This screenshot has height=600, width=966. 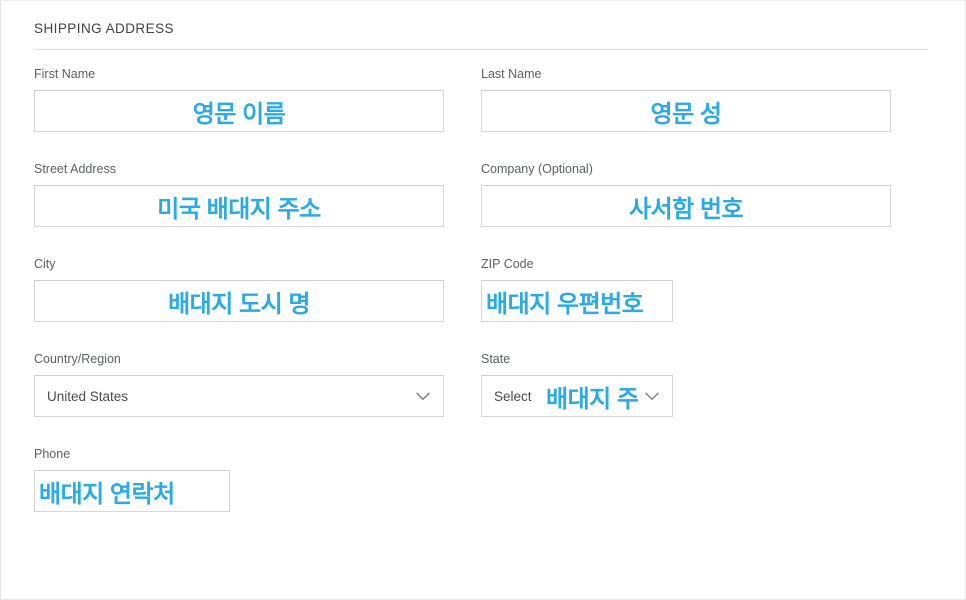 I want to click on state-value: Select, so click(x=513, y=396).